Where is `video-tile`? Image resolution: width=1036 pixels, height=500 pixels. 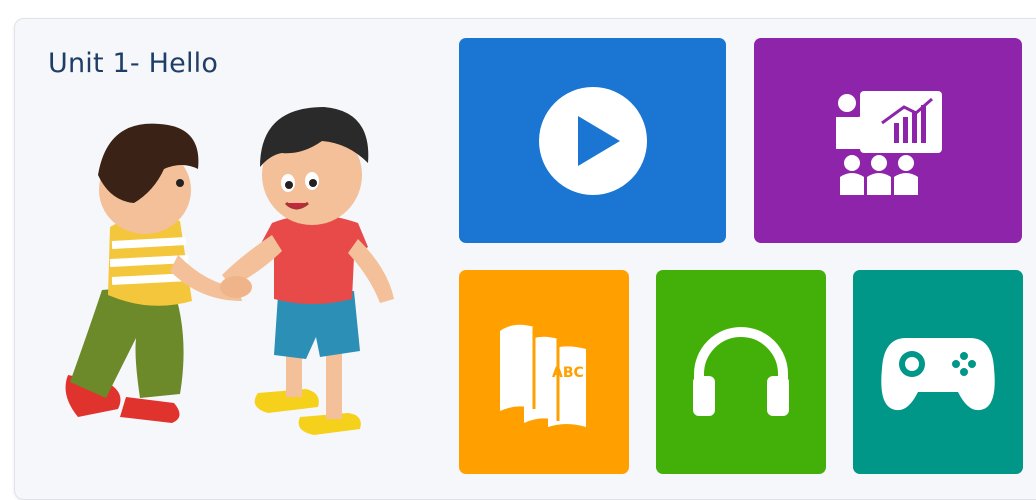
video-tile is located at coordinates (592, 140).